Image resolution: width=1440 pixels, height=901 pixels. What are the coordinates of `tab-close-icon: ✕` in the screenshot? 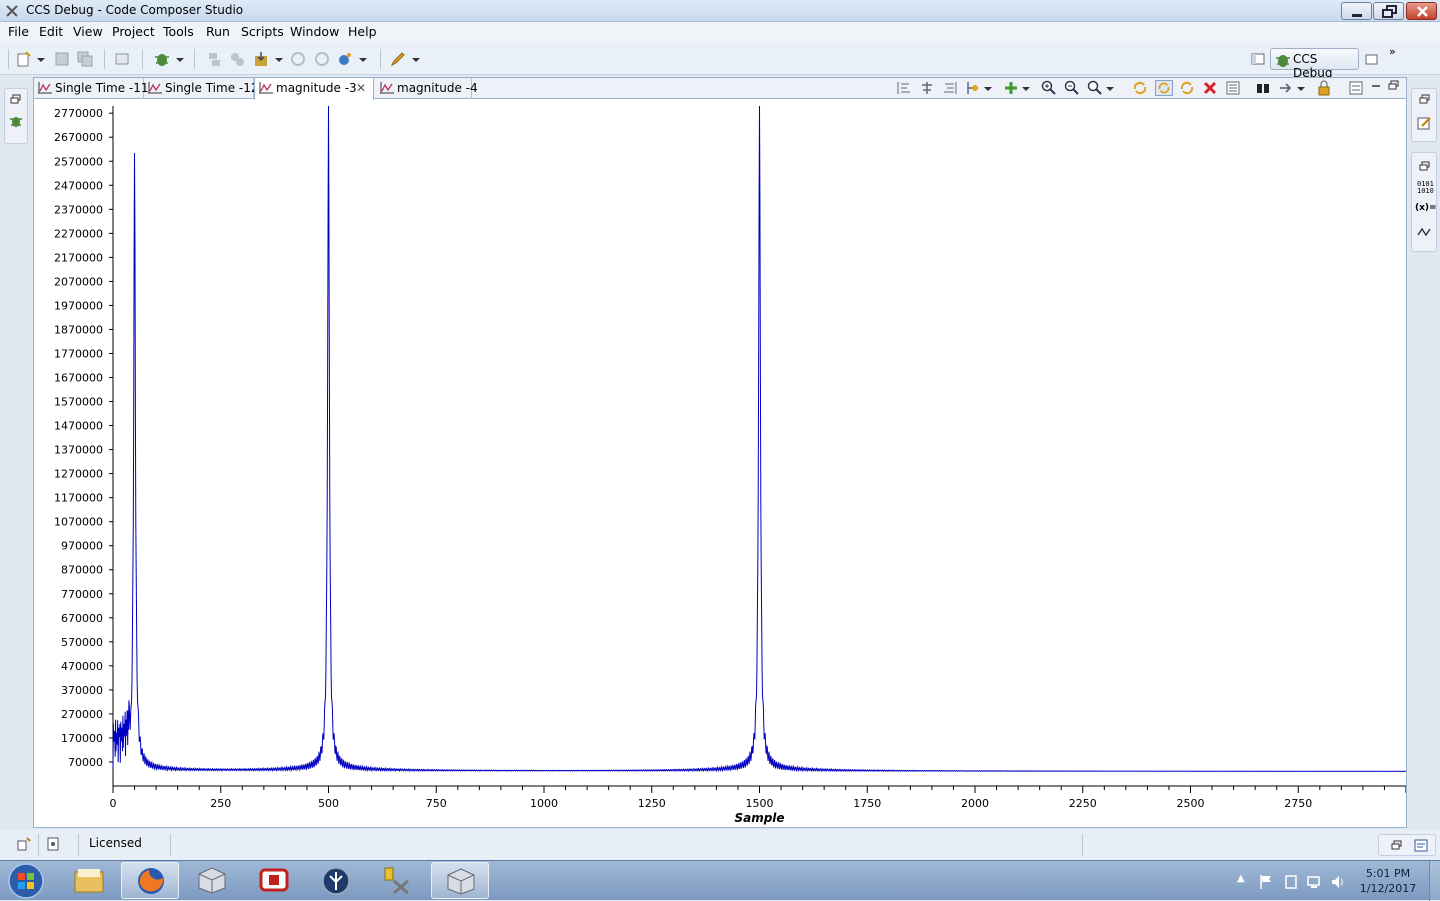 It's located at (361, 88).